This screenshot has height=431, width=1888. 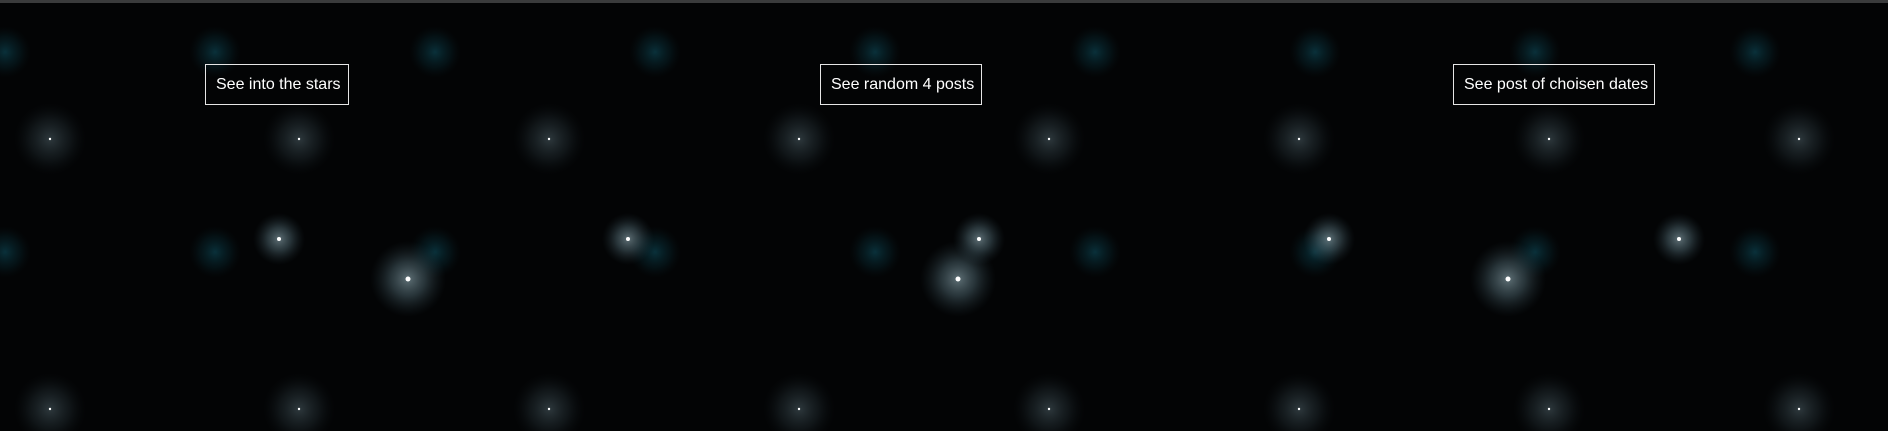 What do you see at coordinates (901, 84) in the screenshot?
I see `see-random-posts-button: See random 4 posts` at bounding box center [901, 84].